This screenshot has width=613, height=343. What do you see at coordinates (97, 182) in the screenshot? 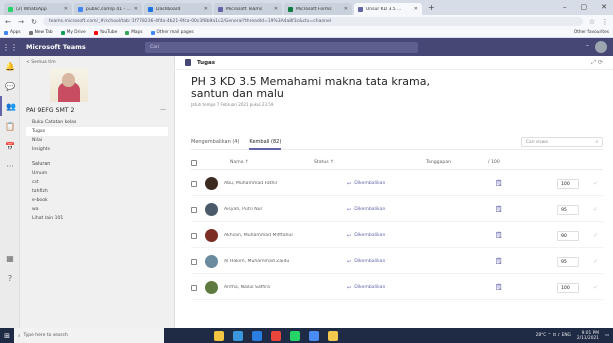
I see `channel-item: cst` at bounding box center [97, 182].